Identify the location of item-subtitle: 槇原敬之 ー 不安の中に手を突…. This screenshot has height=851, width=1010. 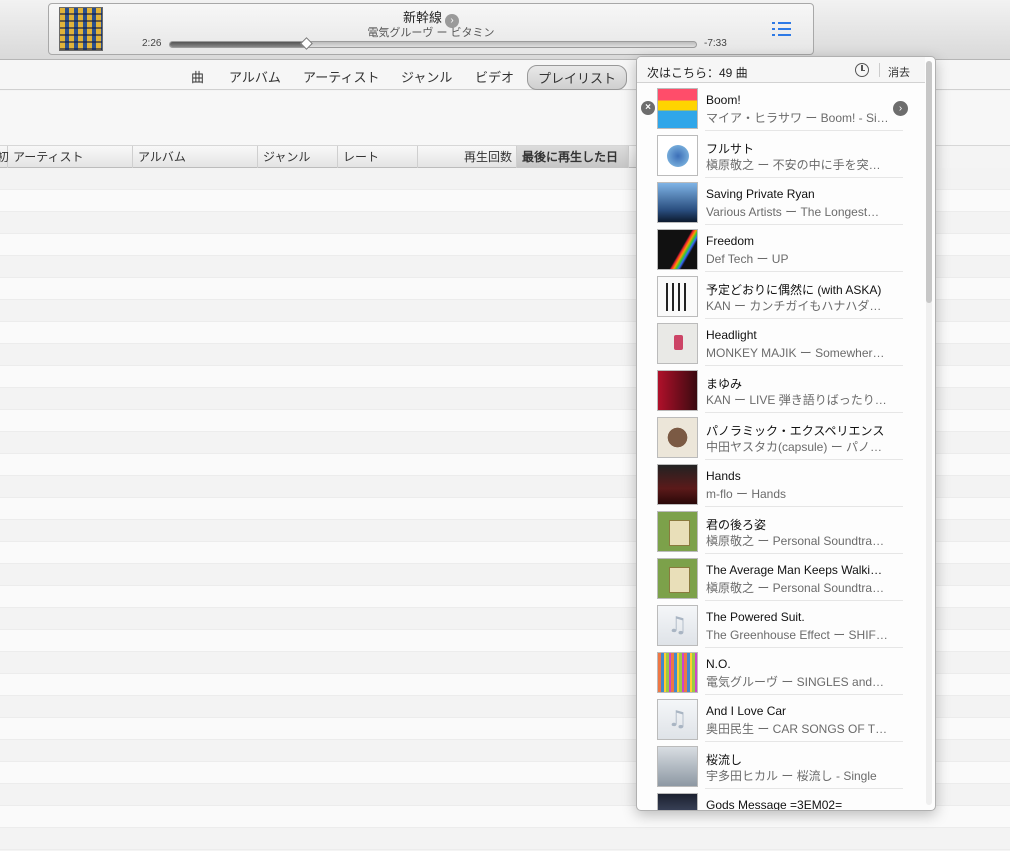
(793, 165).